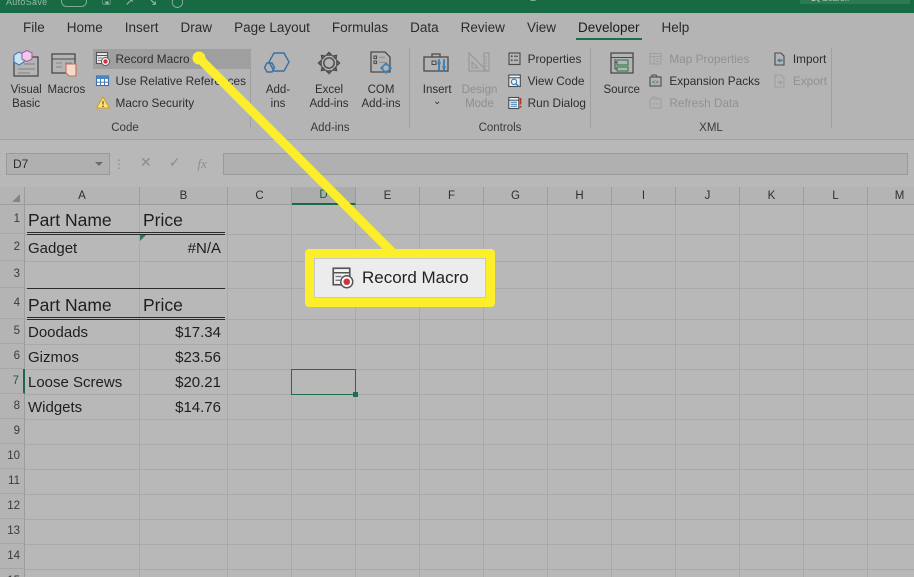 Image resolution: width=914 pixels, height=577 pixels. I want to click on xml-source-button: Source, so click(621, 72).